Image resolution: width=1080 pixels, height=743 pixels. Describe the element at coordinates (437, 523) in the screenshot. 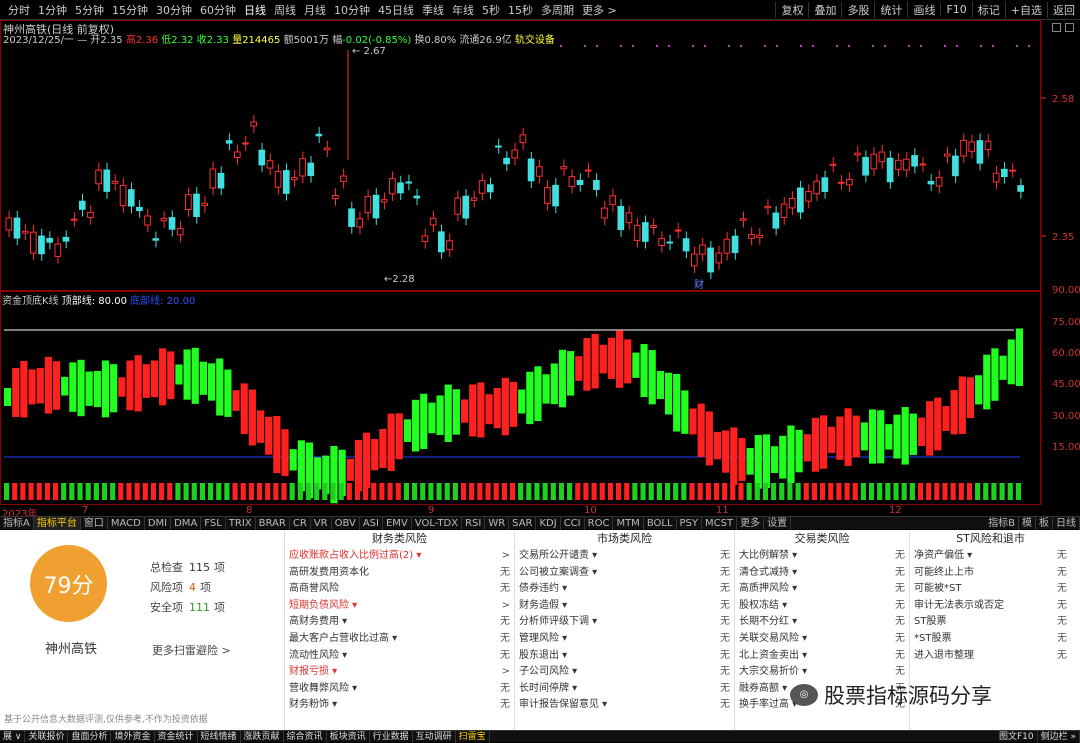

I see `indicator-tab: VOL-TDX` at that location.